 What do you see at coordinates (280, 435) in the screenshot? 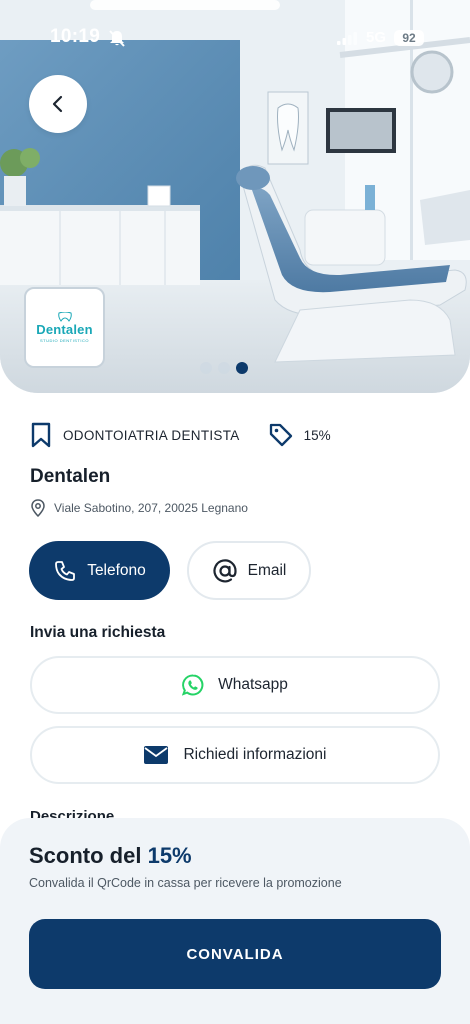
I see `tag-icon` at bounding box center [280, 435].